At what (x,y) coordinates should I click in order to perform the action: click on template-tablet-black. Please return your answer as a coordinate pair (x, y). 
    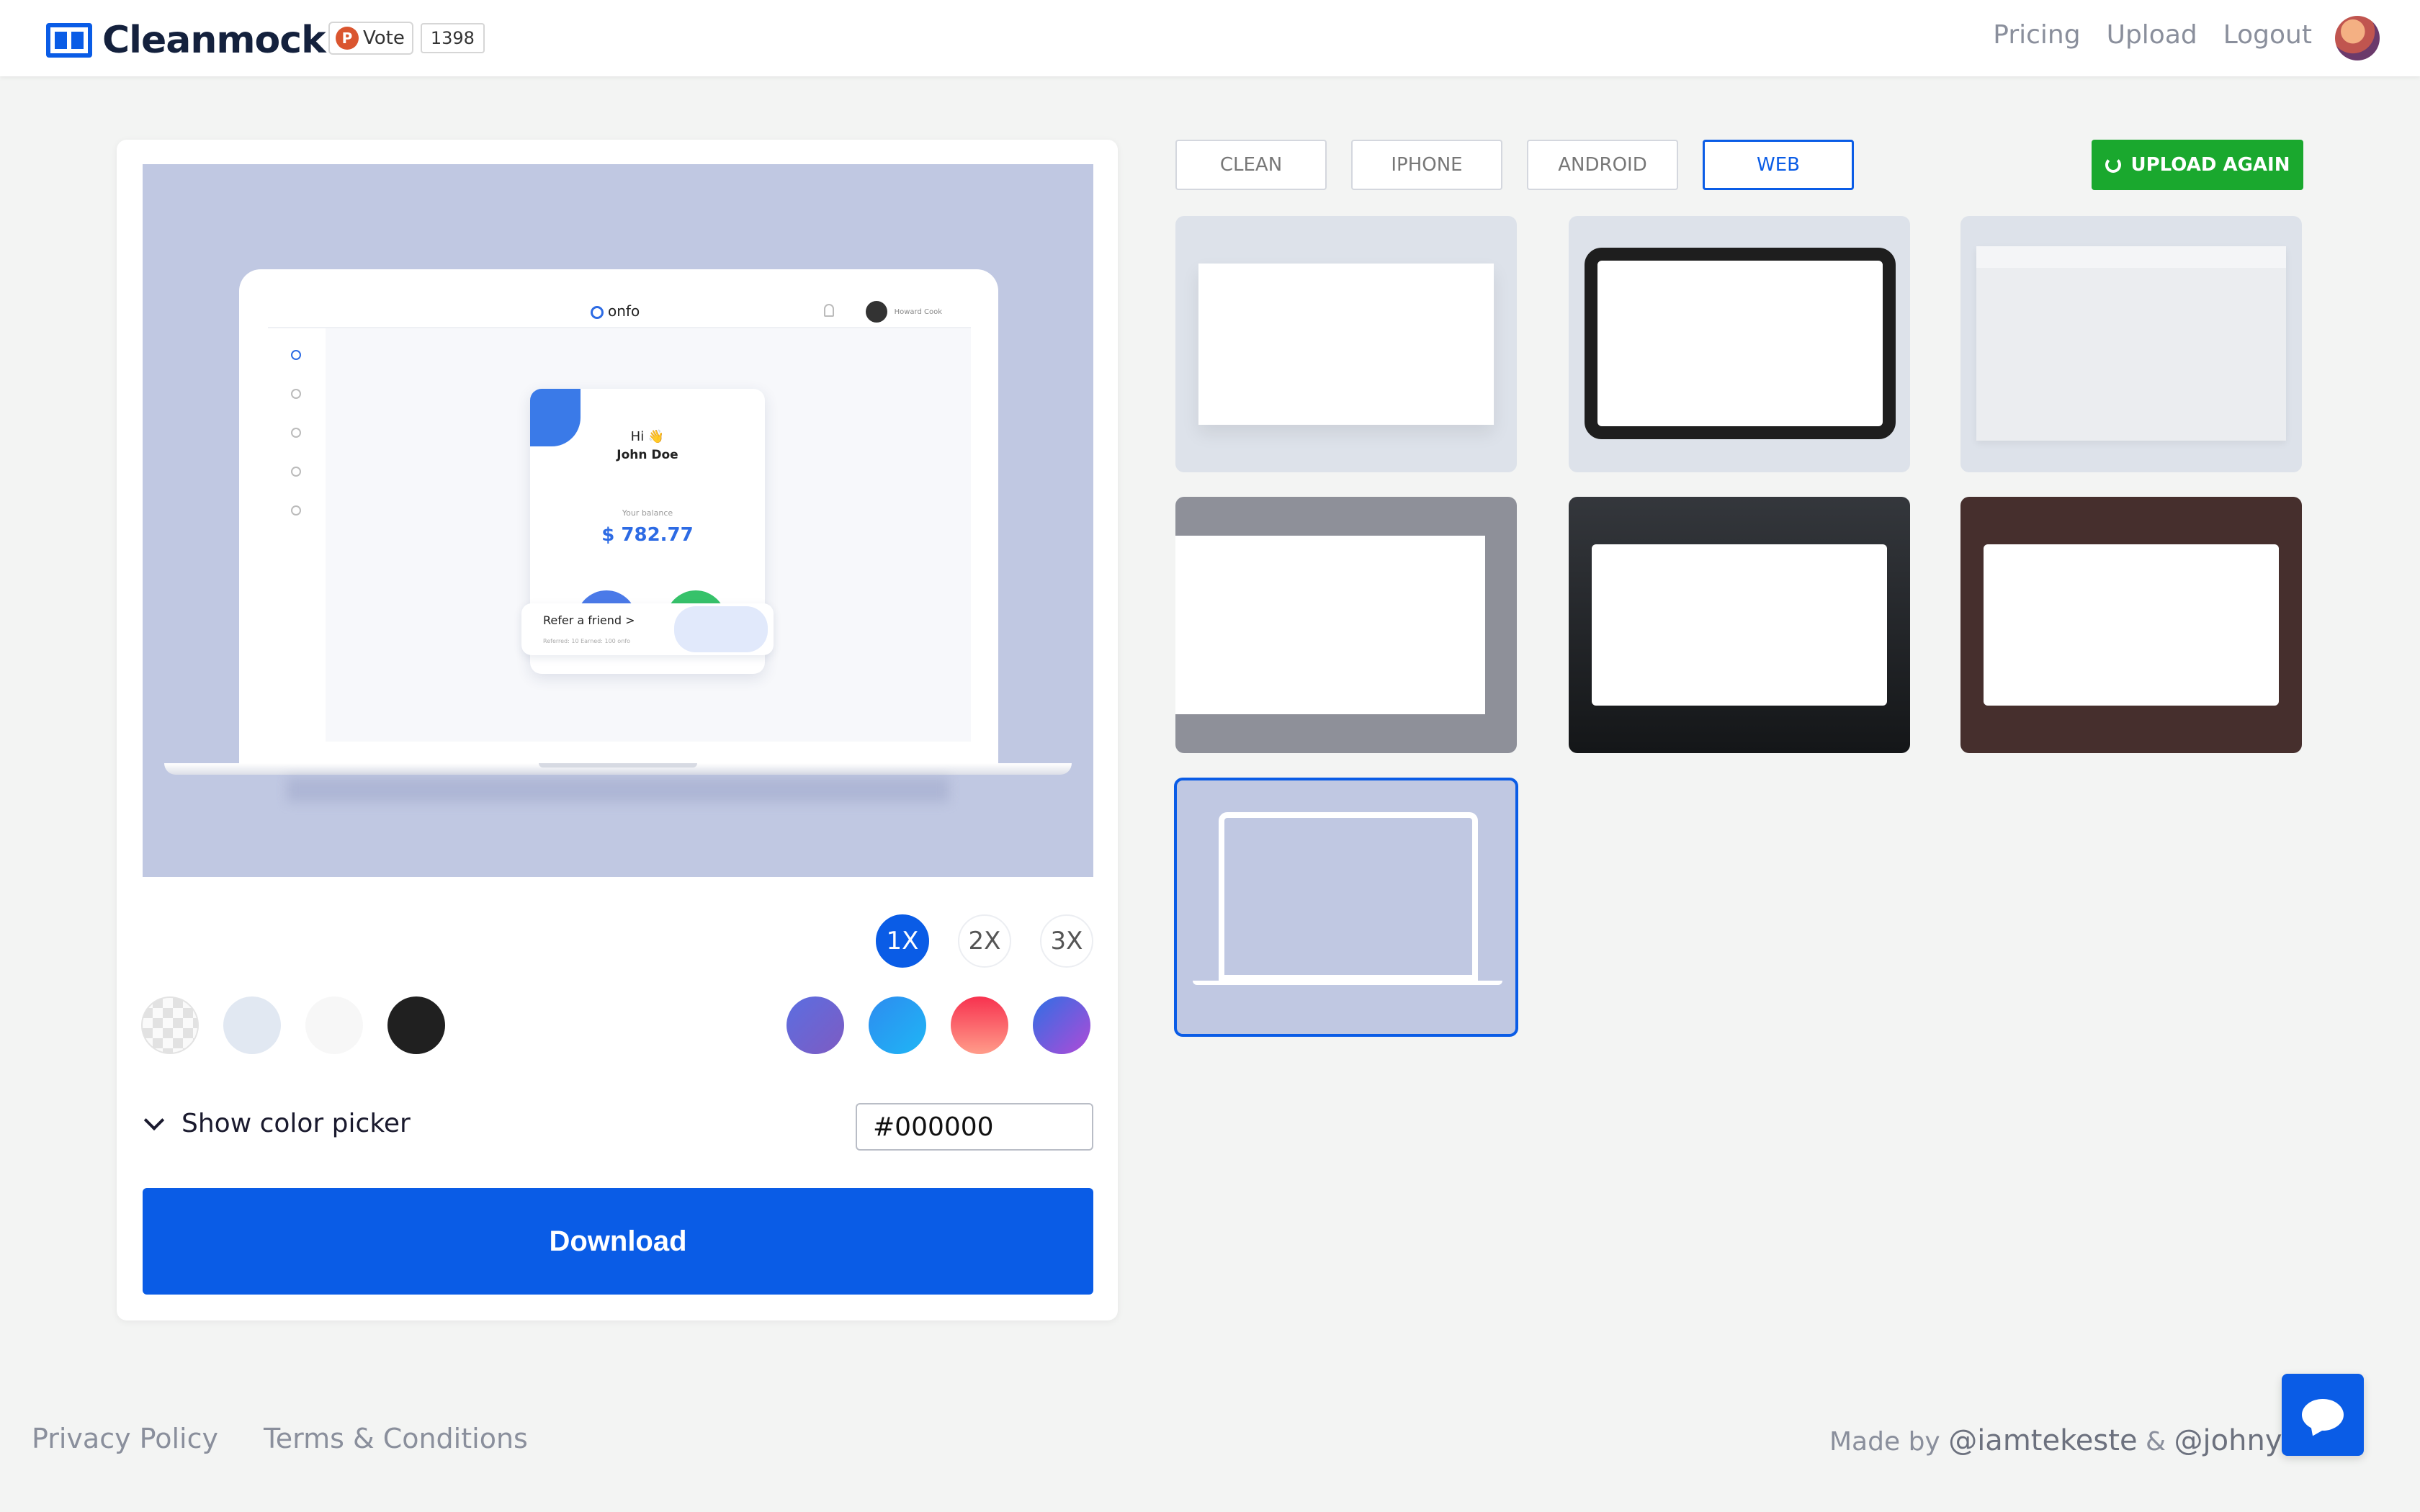
    Looking at the image, I should click on (1739, 344).